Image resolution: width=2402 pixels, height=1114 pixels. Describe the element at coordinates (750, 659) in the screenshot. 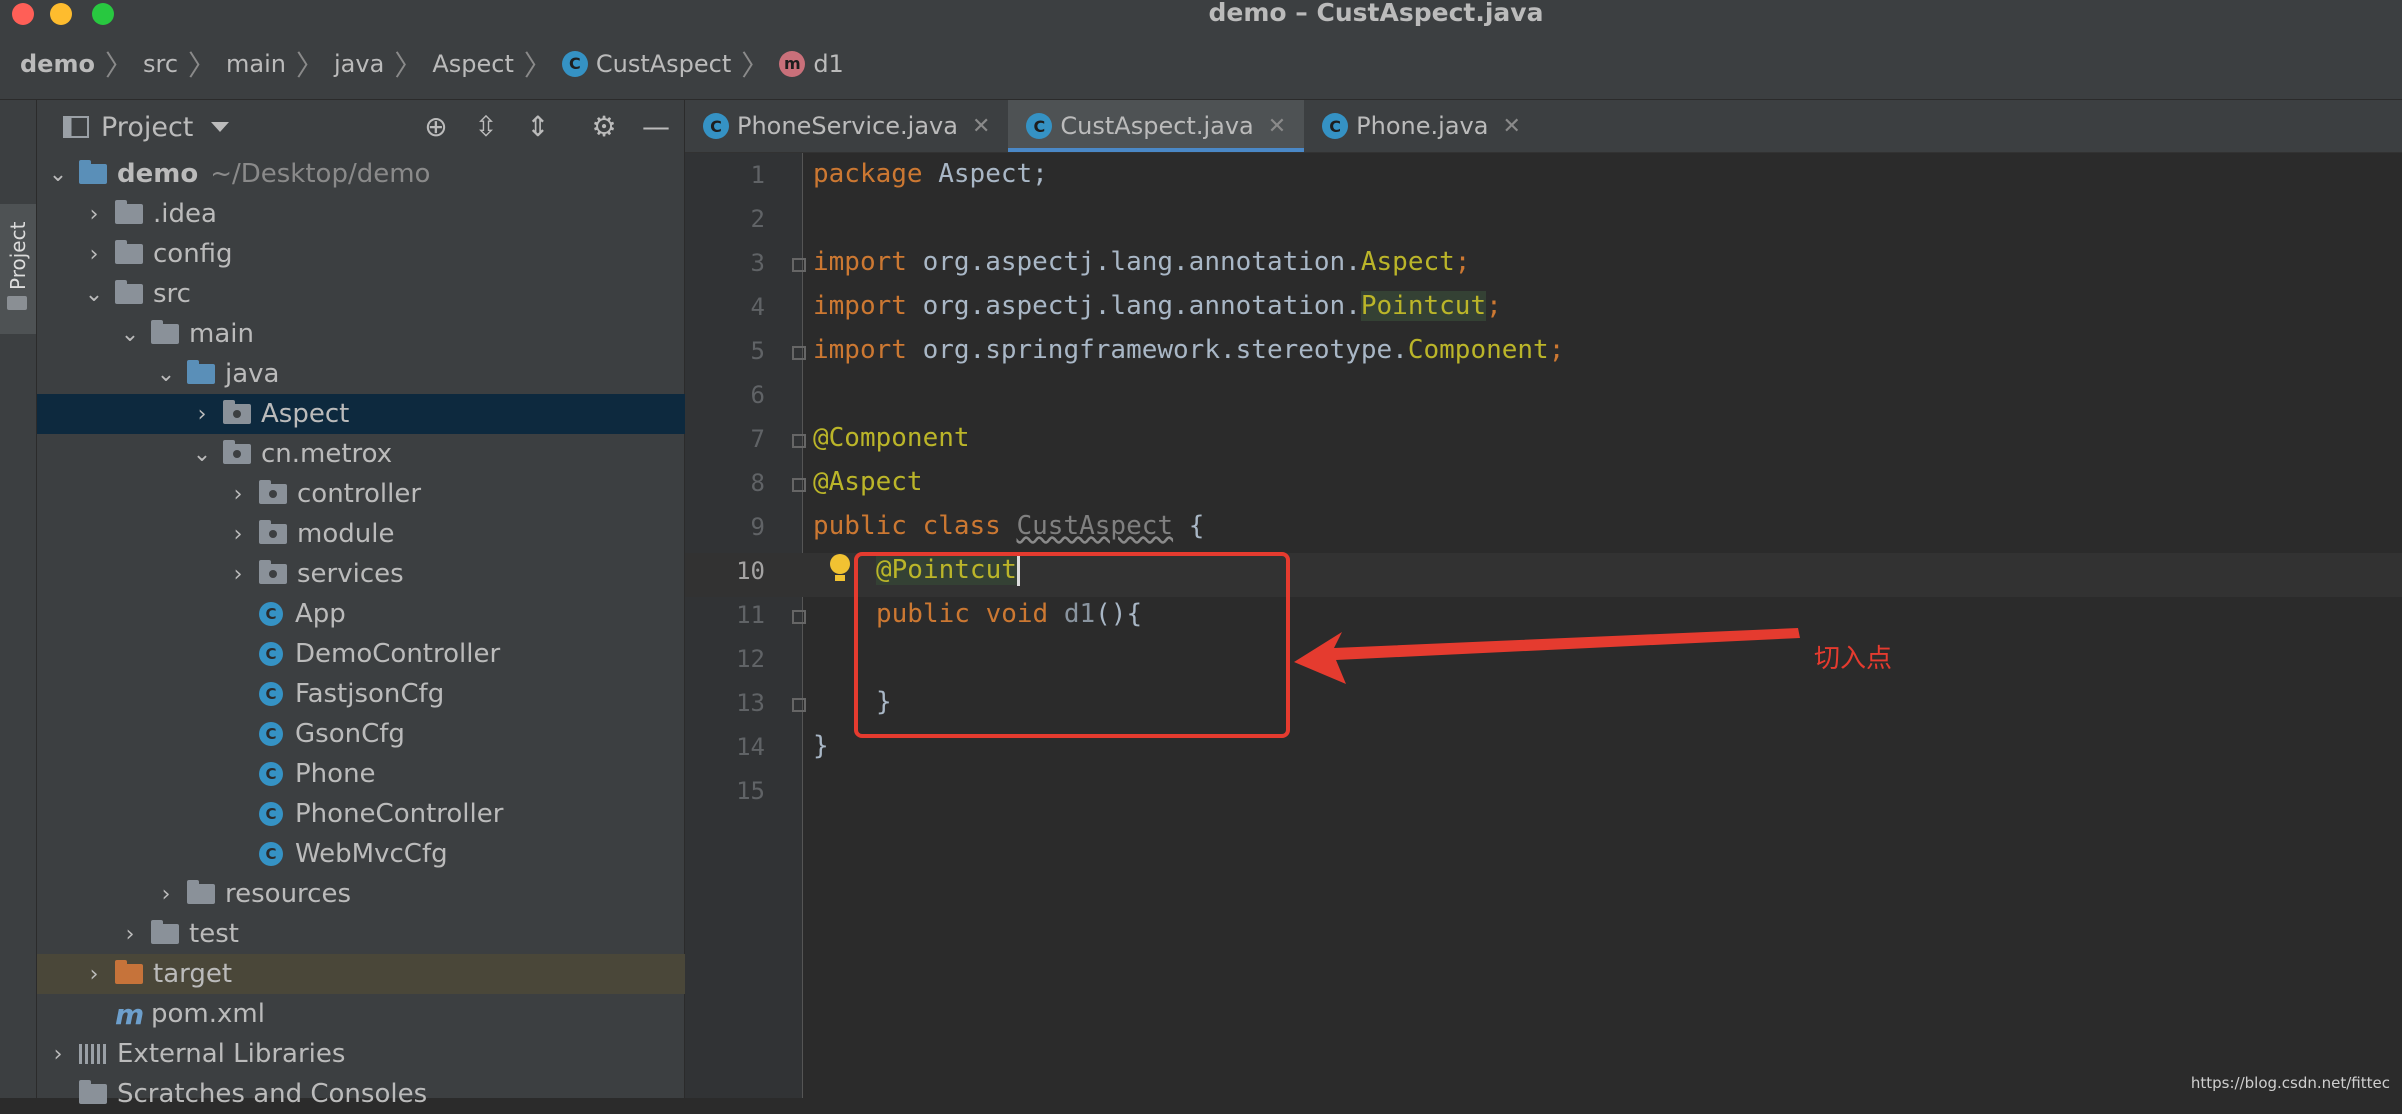

I see `line-number: 12` at that location.